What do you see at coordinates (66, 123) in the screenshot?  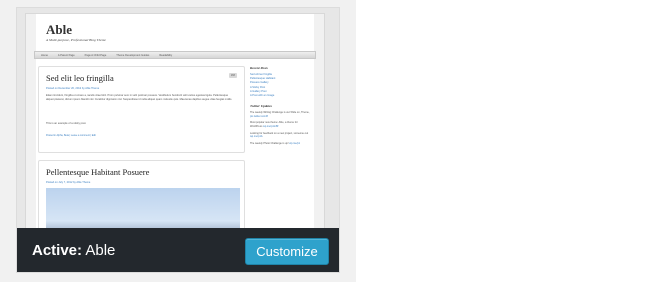 I see `preview-post-note: This is an example of a sticky post.` at bounding box center [66, 123].